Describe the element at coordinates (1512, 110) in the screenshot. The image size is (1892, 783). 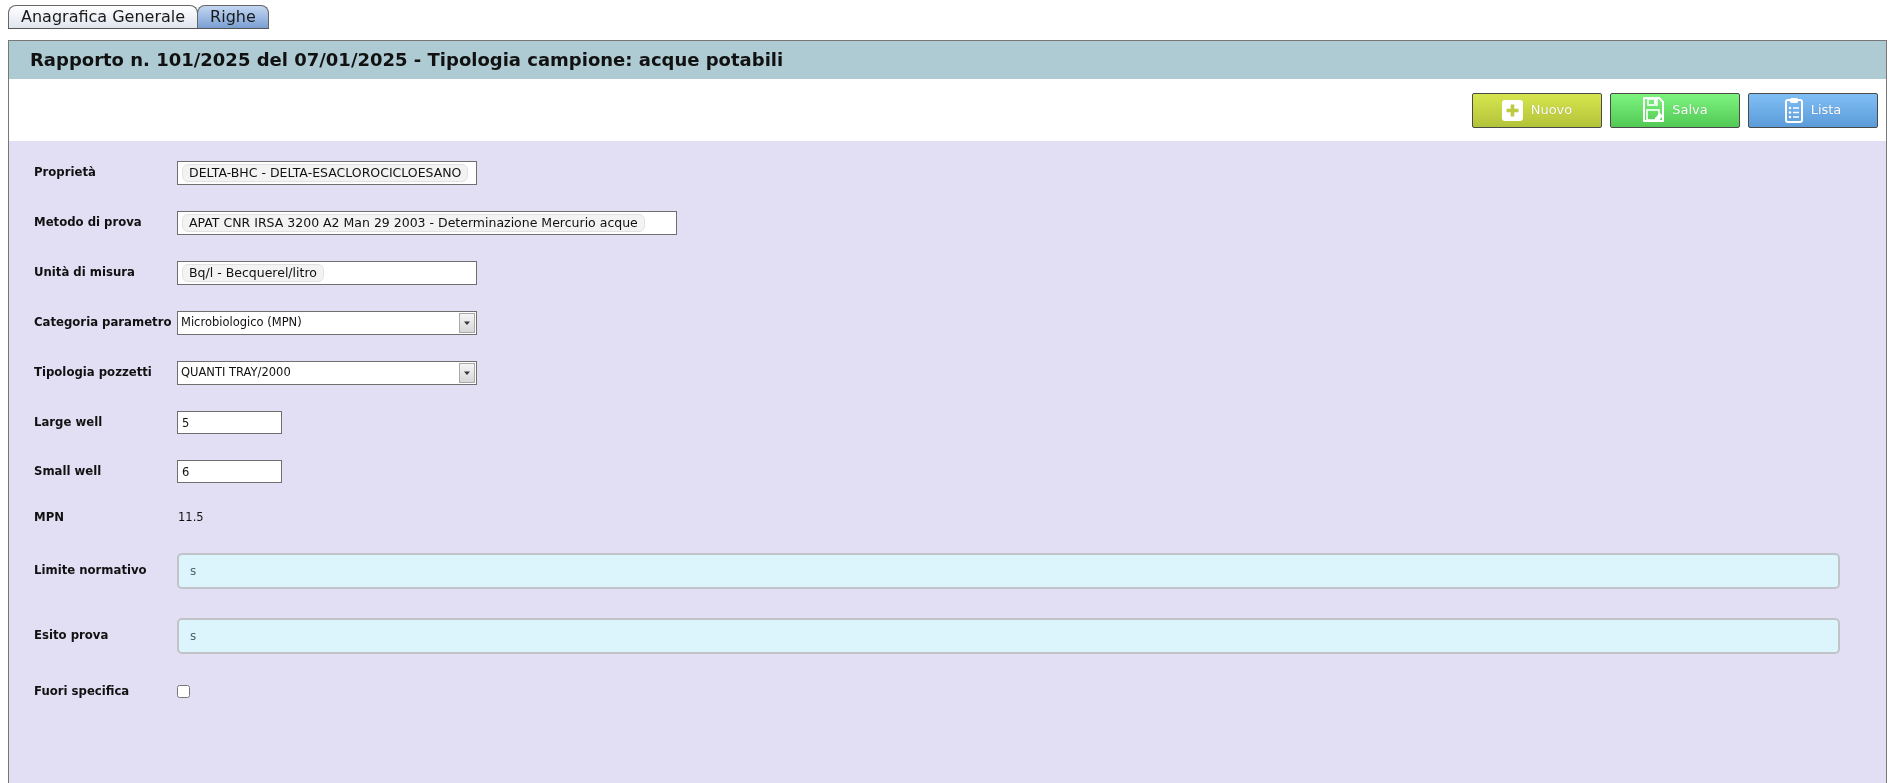
I see `plus-square-icon` at that location.